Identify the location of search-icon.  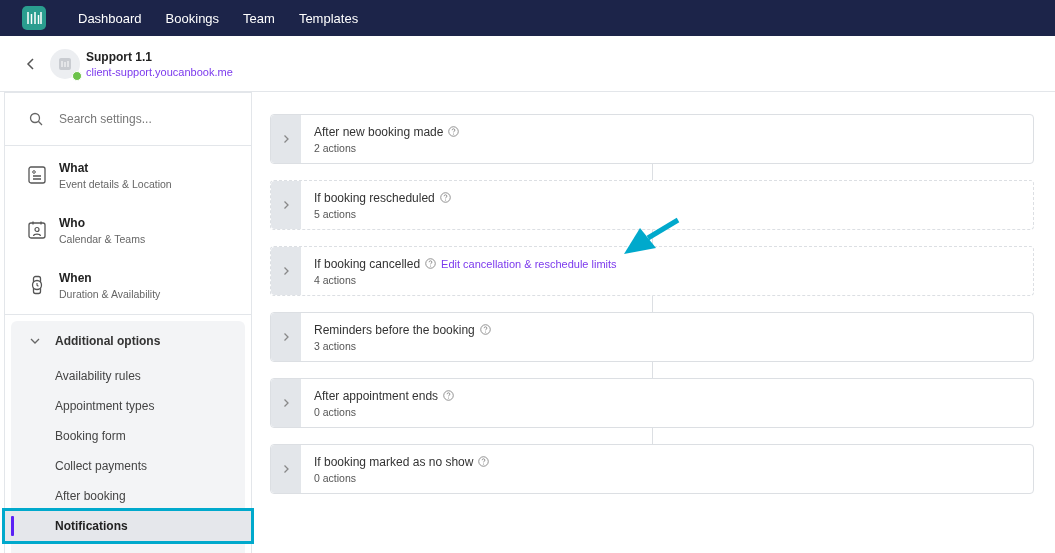
(36, 119).